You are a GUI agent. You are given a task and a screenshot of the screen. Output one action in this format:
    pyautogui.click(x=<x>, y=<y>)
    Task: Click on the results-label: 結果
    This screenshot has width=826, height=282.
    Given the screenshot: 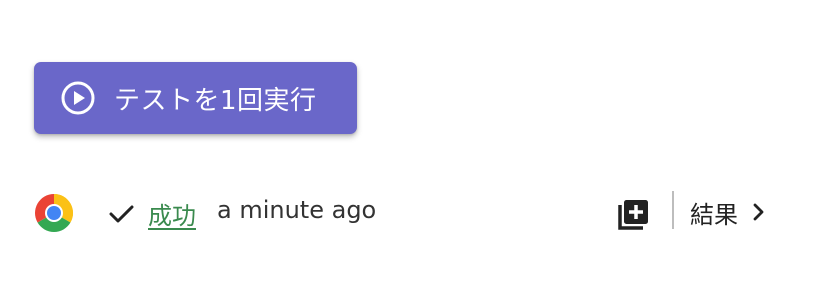 What is the action you would take?
    pyautogui.click(x=714, y=214)
    